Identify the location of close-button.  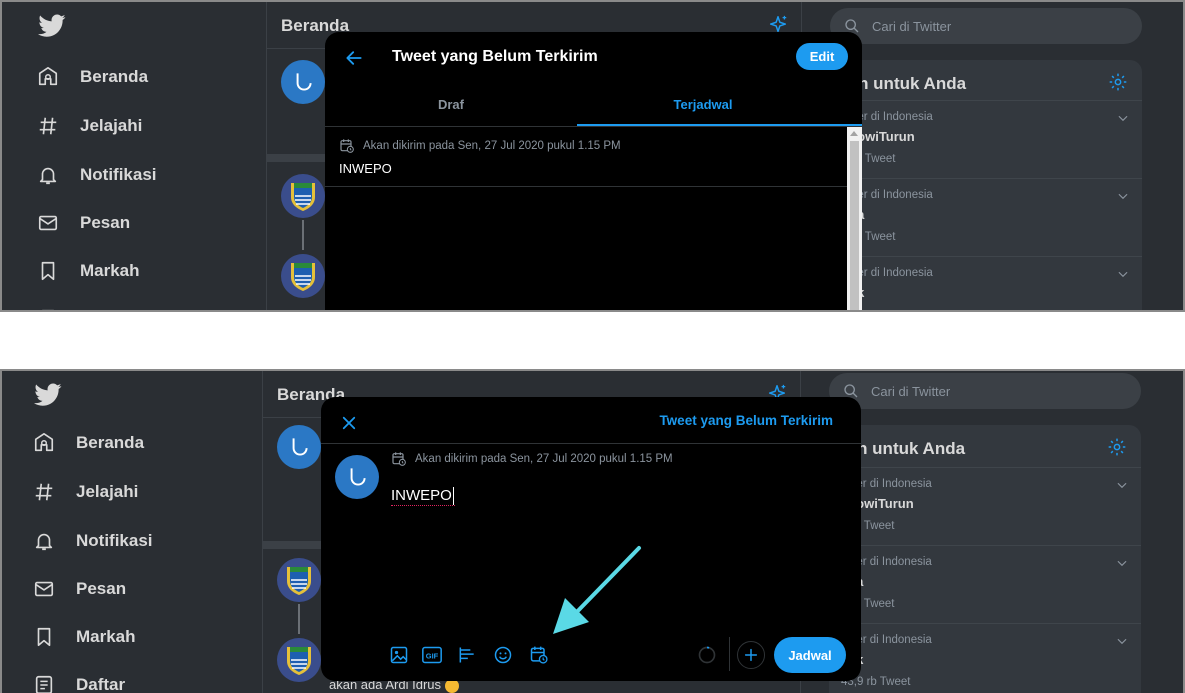
(349, 423).